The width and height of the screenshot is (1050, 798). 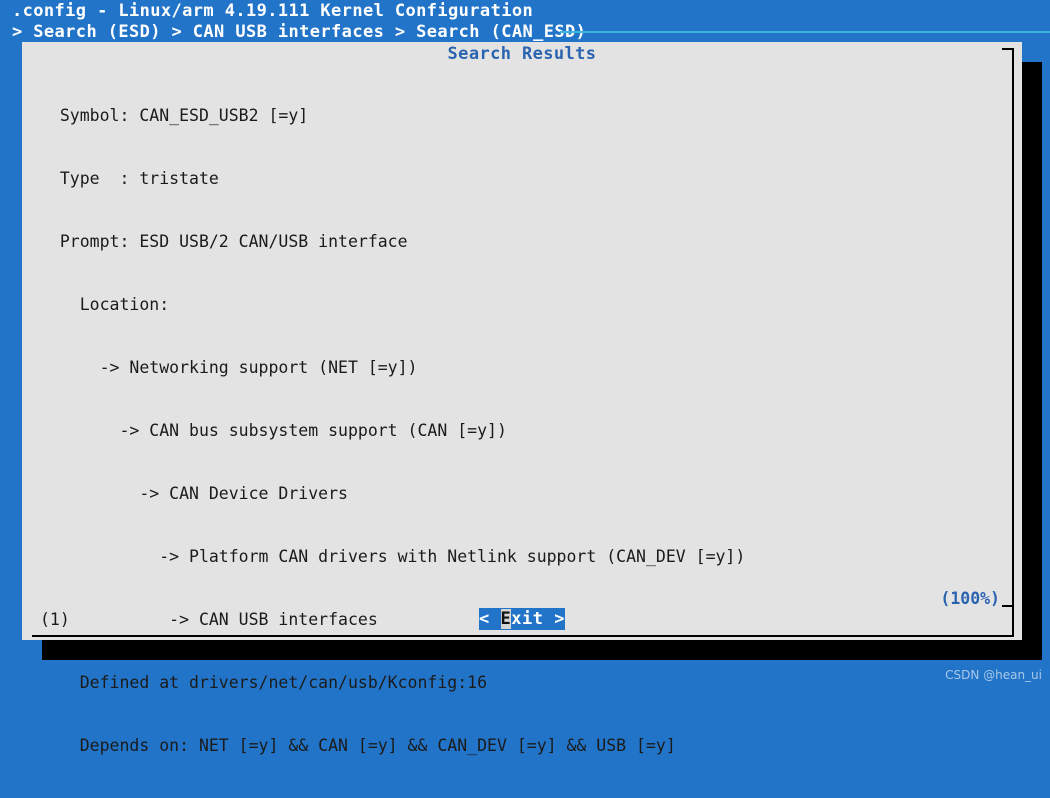 What do you see at coordinates (224, 241) in the screenshot?
I see `result-line: Prompt: ESD USB/2 CAN/USB interface` at bounding box center [224, 241].